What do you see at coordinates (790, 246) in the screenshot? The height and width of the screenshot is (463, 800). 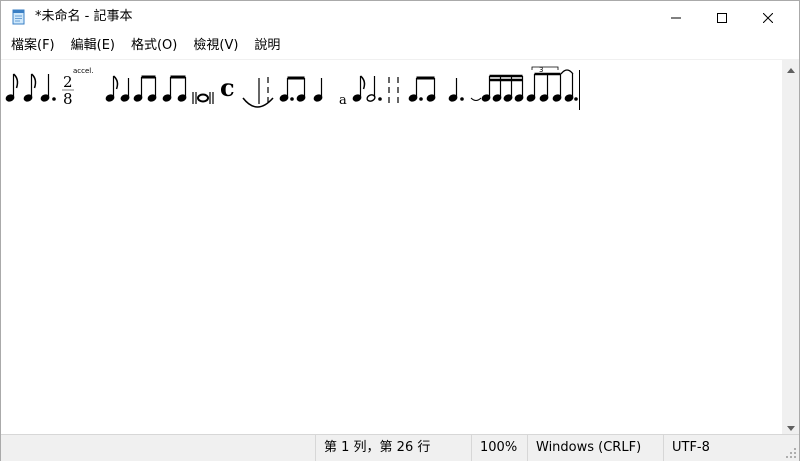 I see `vertical-scrollbar` at bounding box center [790, 246].